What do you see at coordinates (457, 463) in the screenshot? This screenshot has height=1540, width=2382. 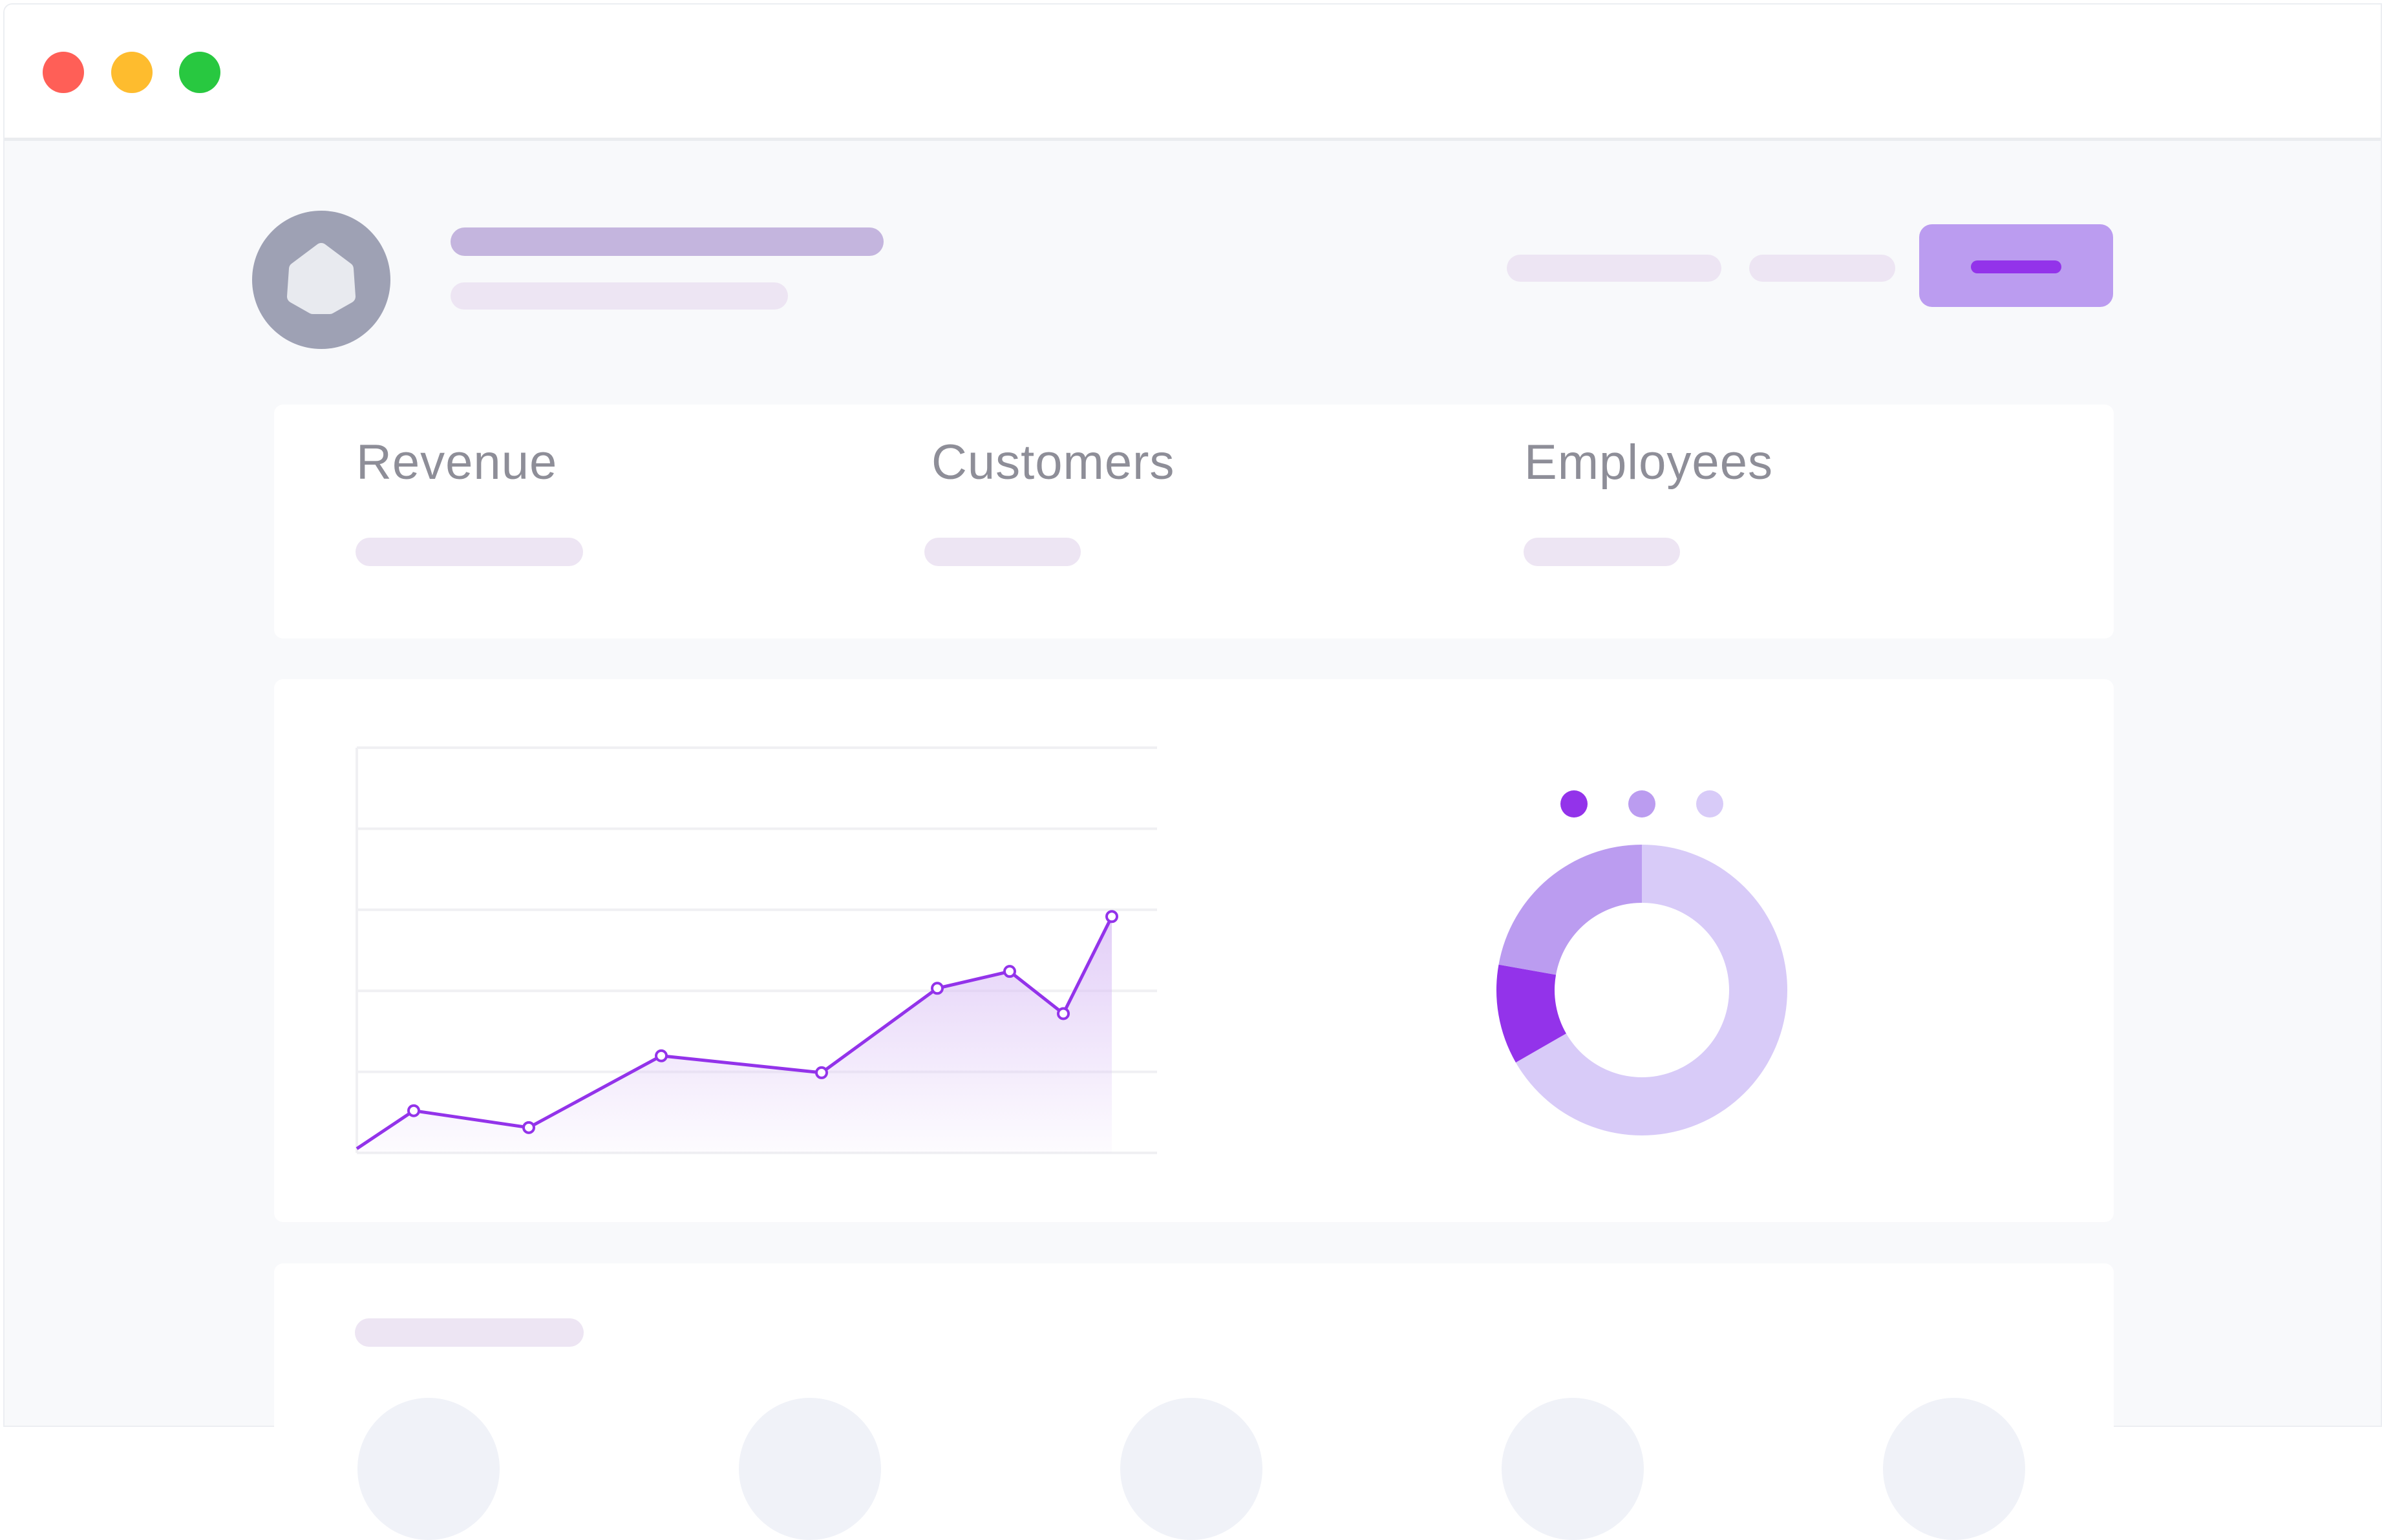 I see `revenue-label: Revenue` at bounding box center [457, 463].